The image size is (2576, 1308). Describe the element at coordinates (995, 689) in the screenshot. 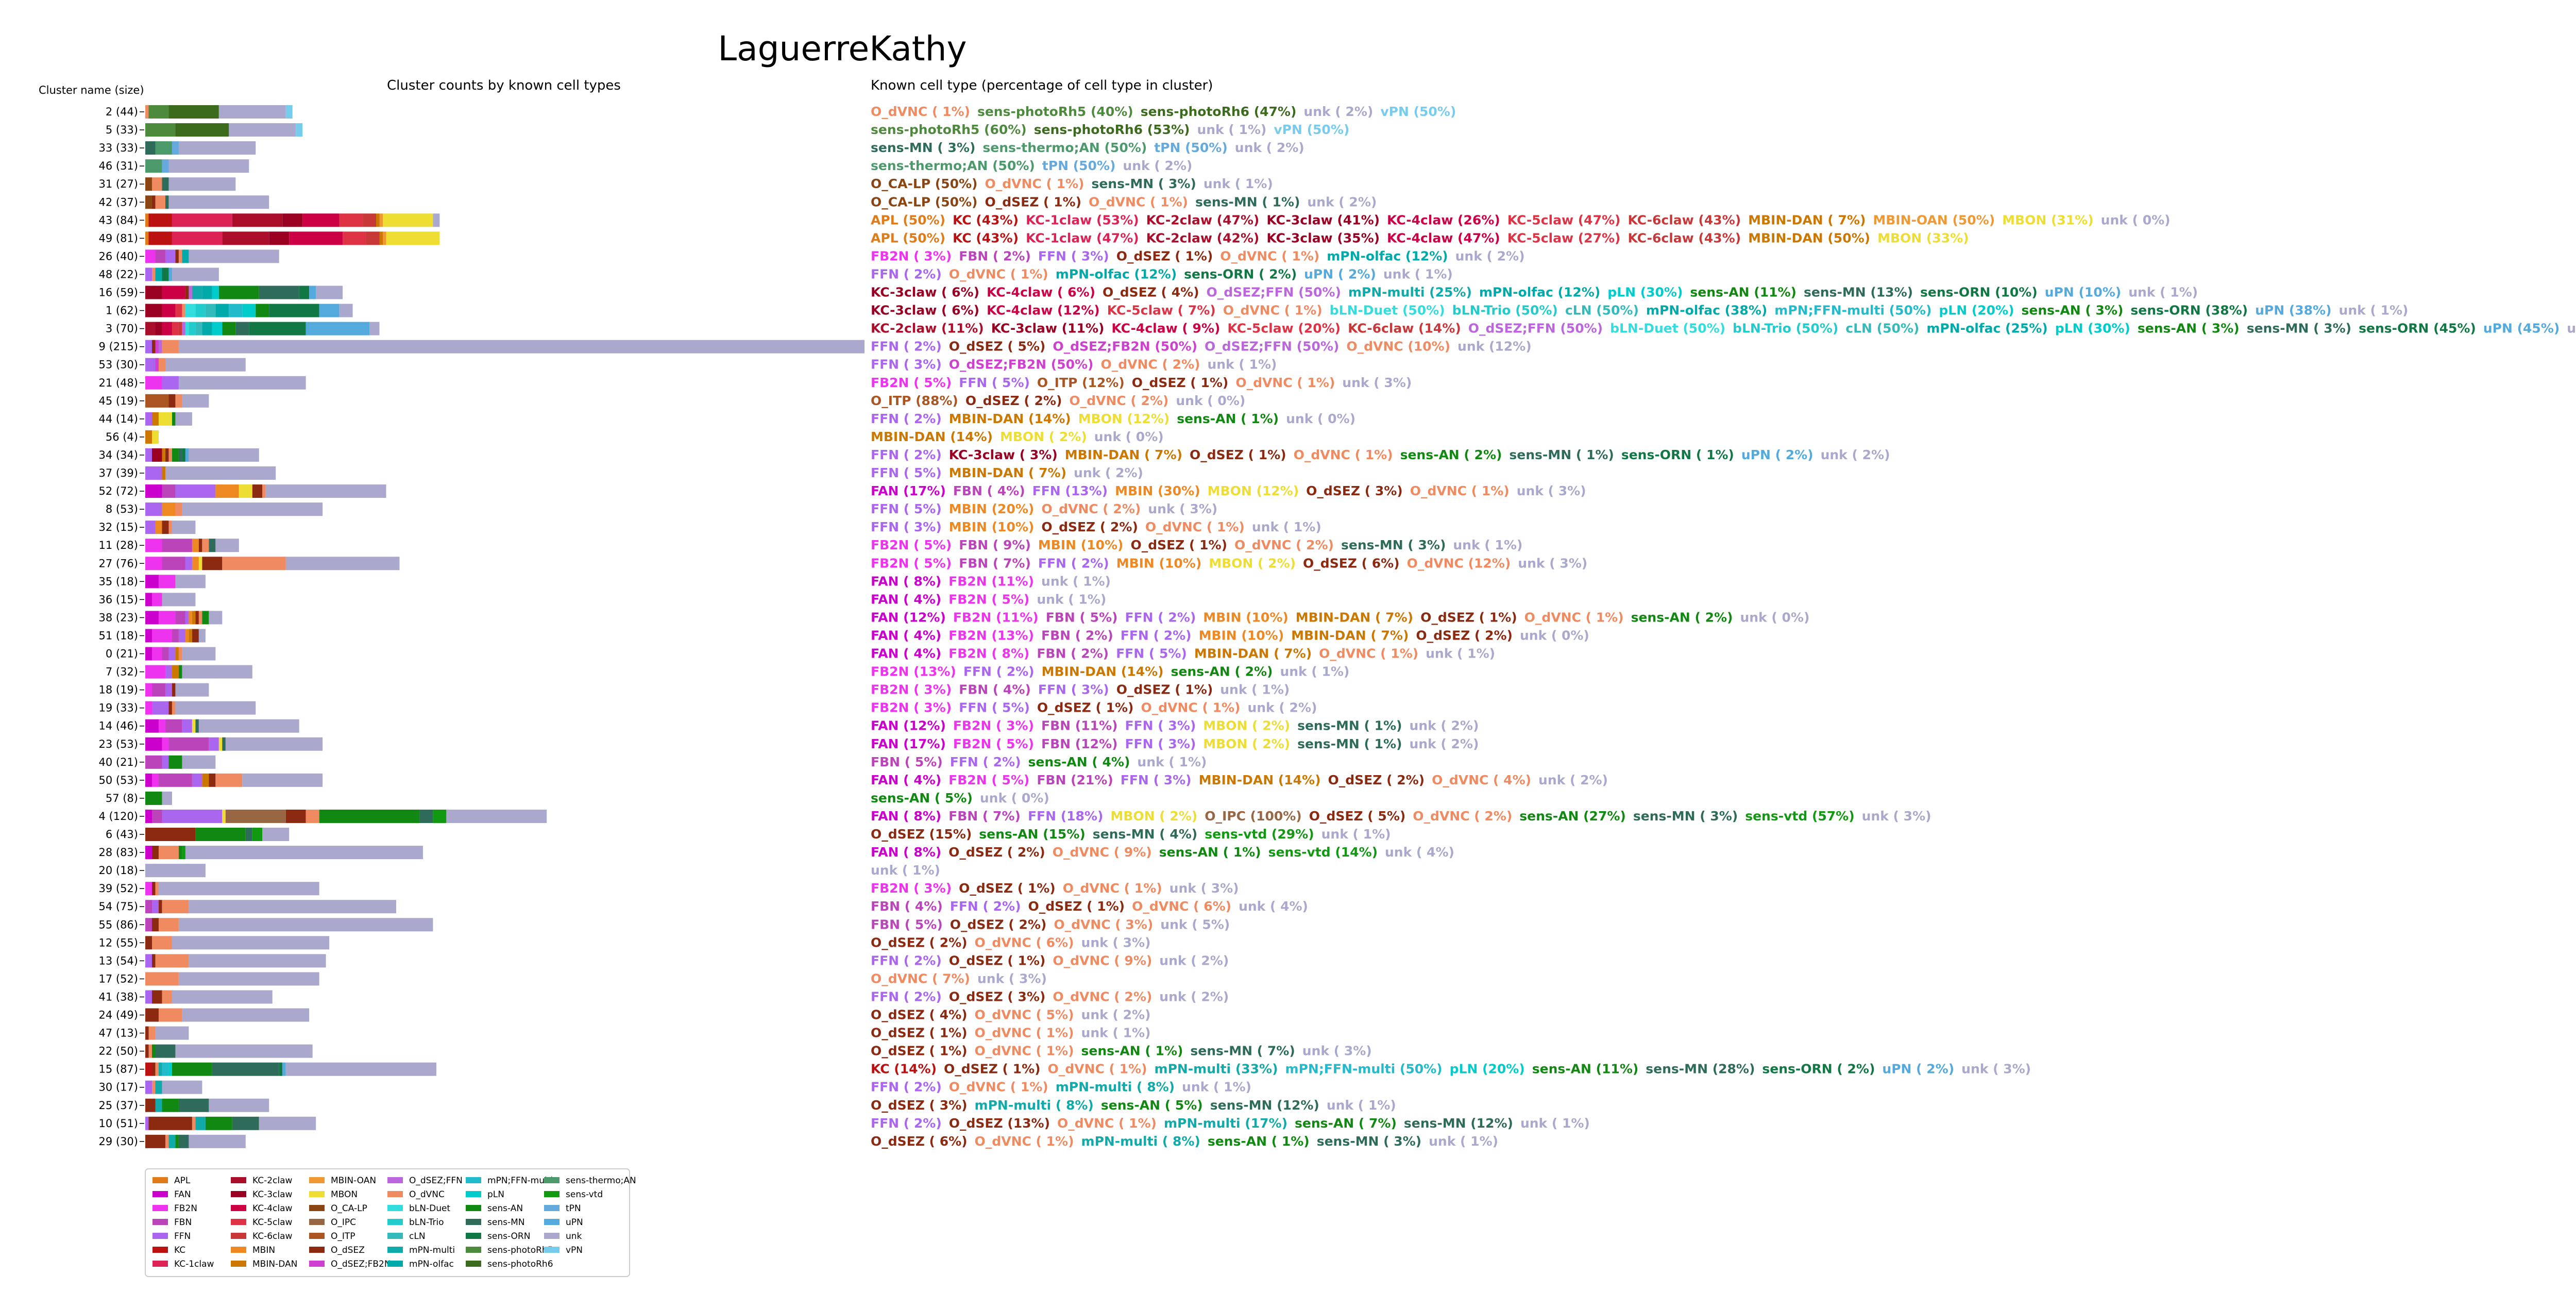

I see `celltype-annotation: FBN ( 4%)` at that location.